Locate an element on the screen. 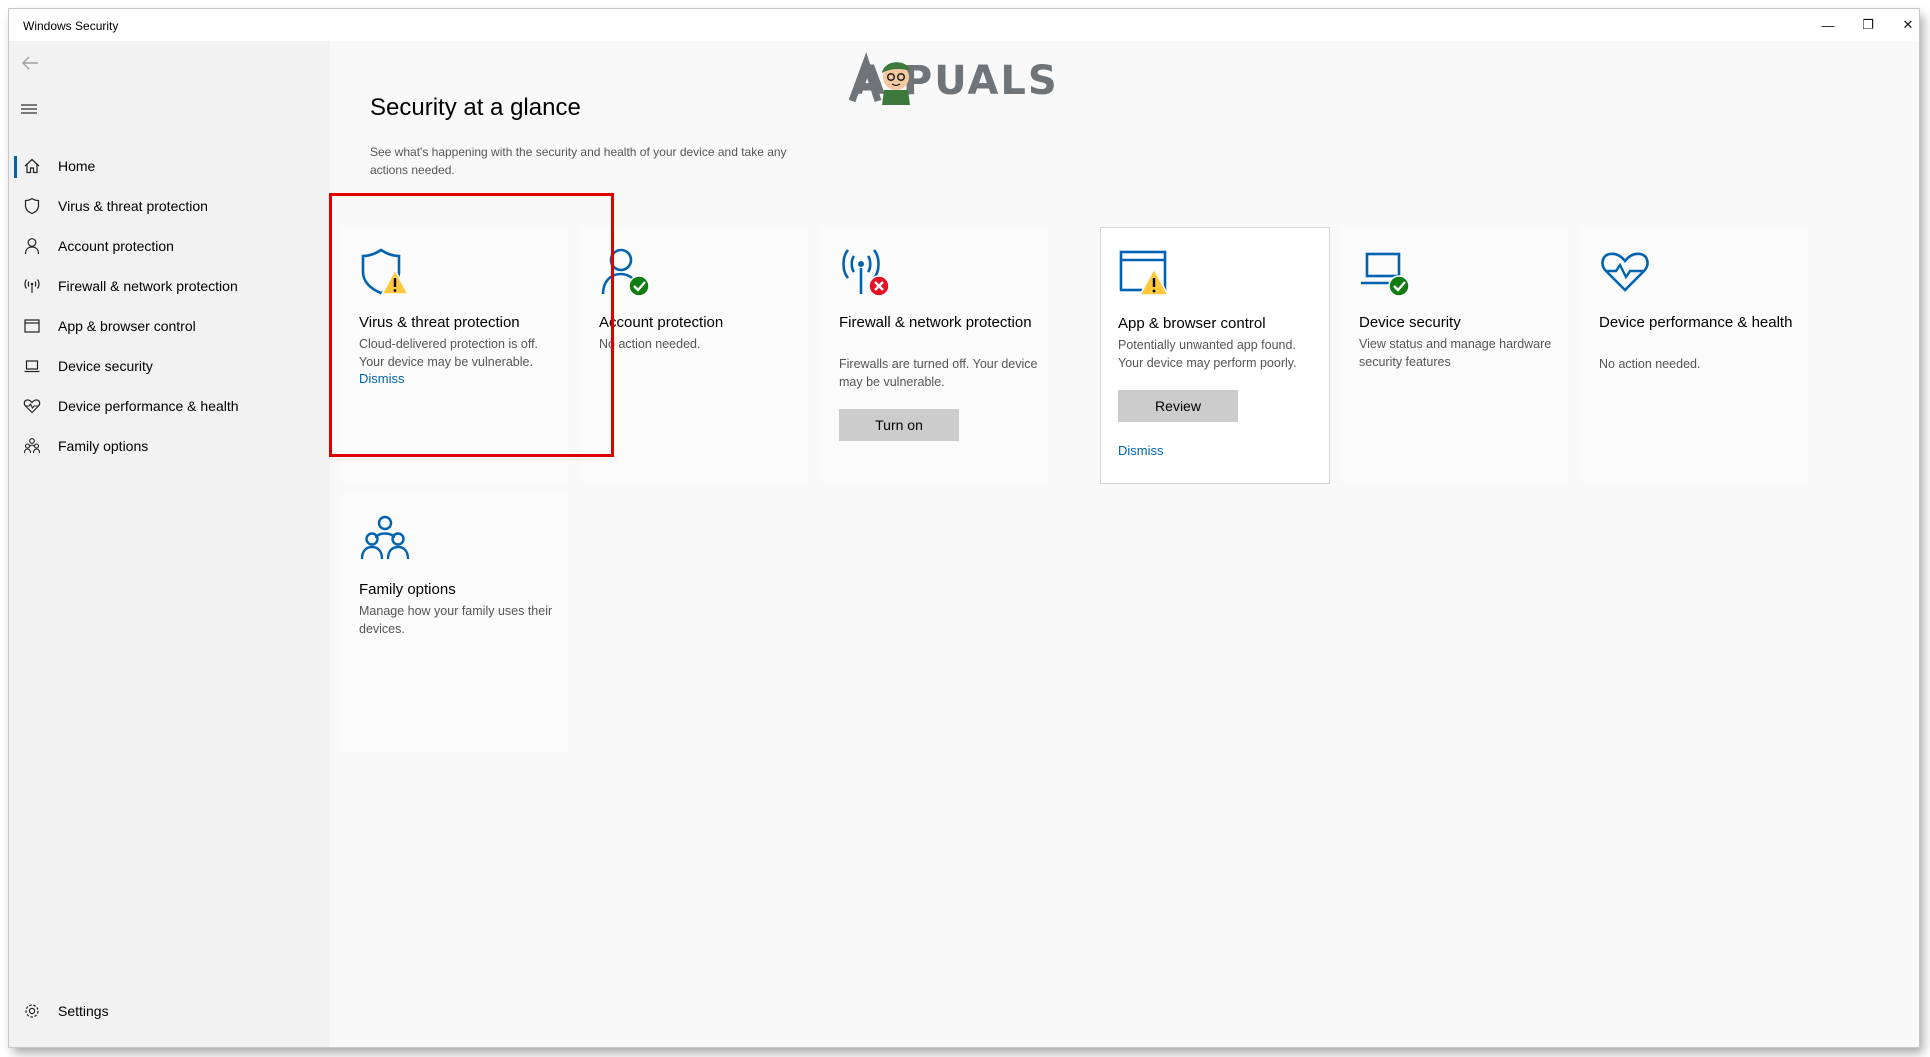 The width and height of the screenshot is (1930, 1057). sidebar-item-label: Virus & threat protection is located at coordinates (133, 206).